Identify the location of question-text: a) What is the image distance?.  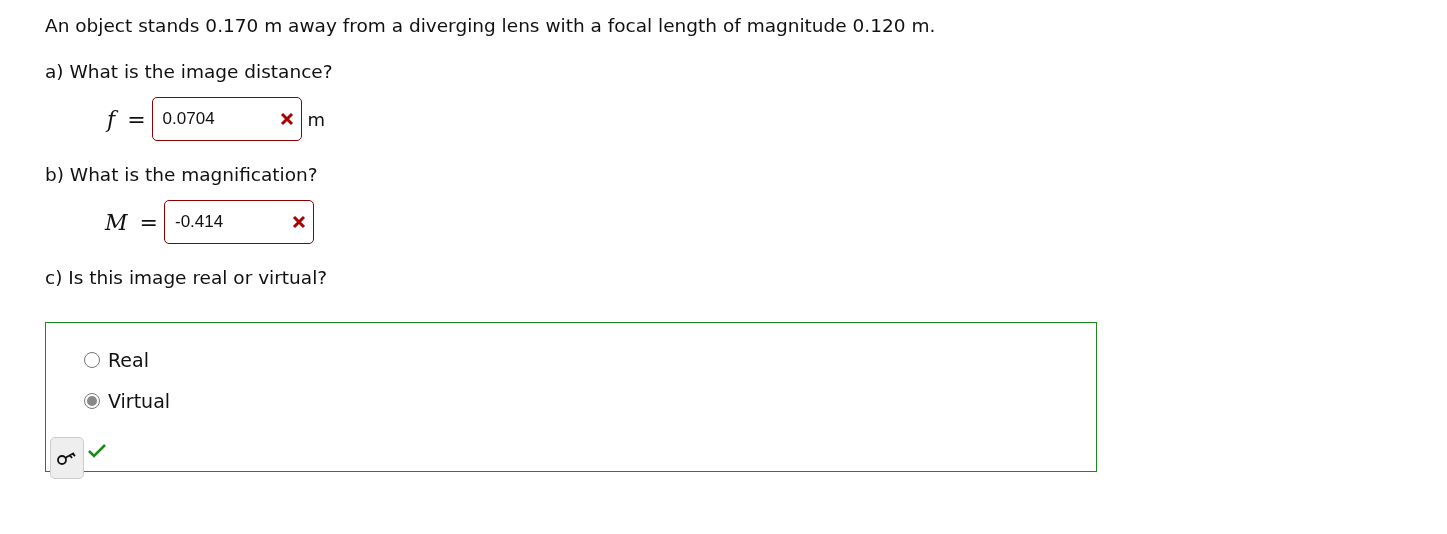
(189, 72).